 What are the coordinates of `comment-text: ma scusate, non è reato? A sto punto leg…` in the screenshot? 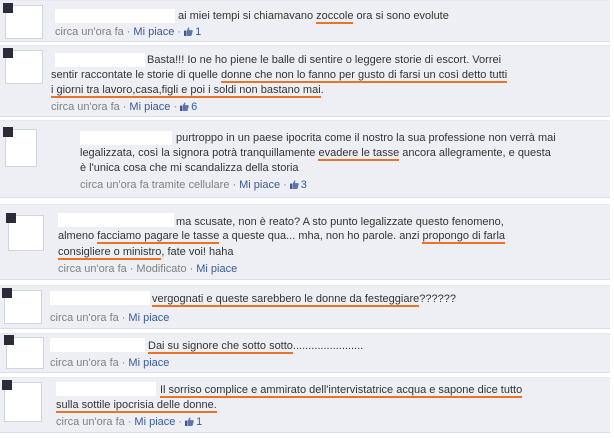 It's located at (340, 222).